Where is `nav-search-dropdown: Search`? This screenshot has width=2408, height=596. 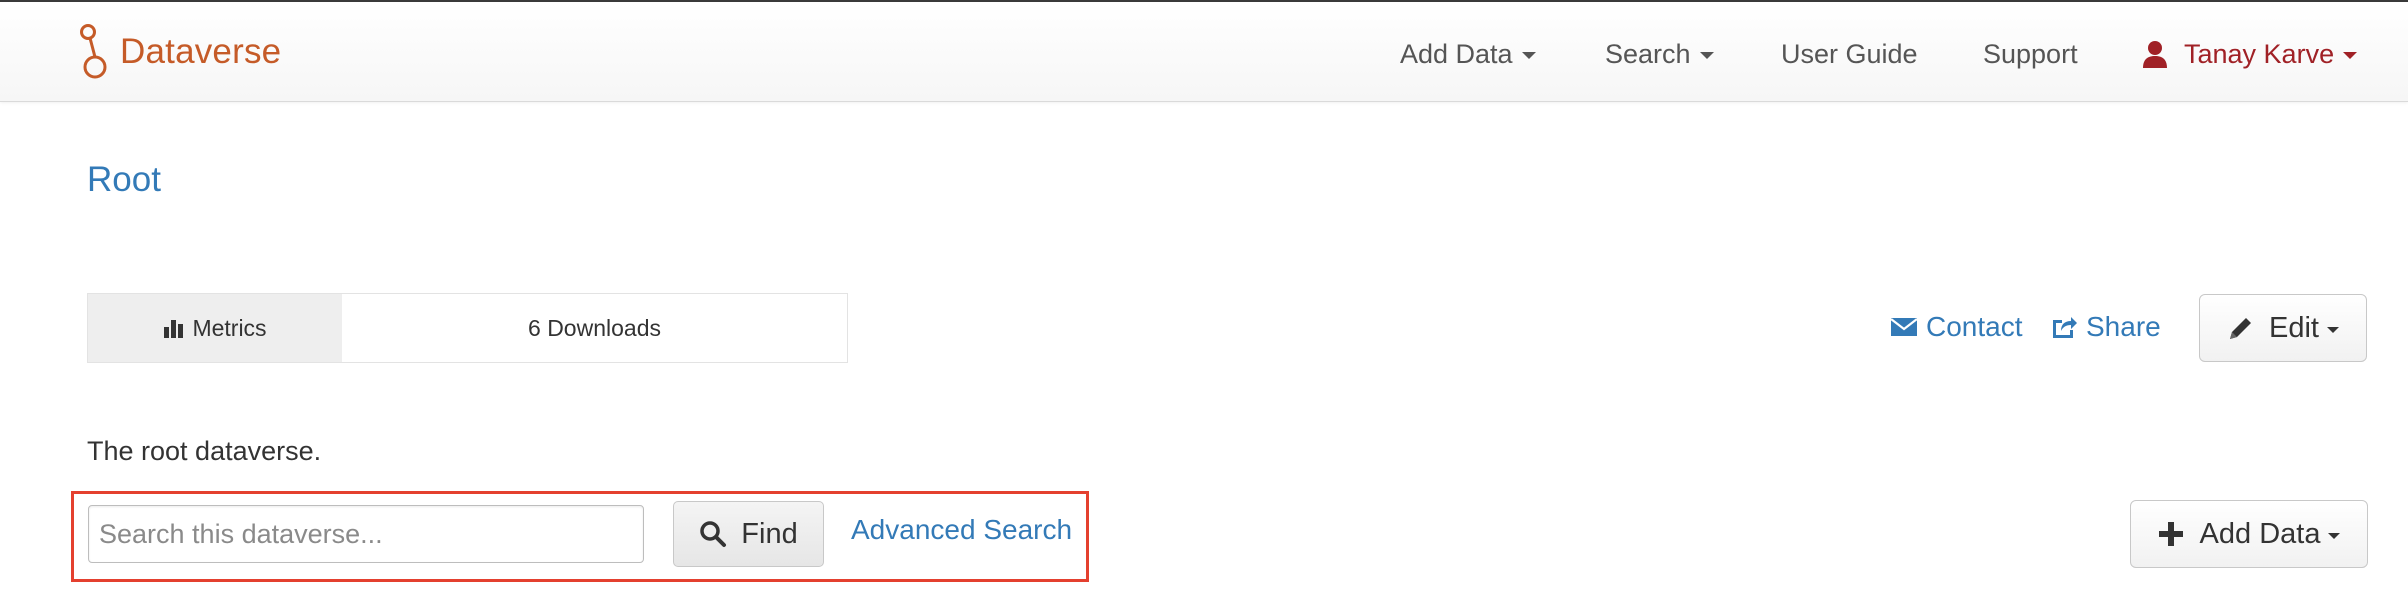 nav-search-dropdown: Search is located at coordinates (1659, 54).